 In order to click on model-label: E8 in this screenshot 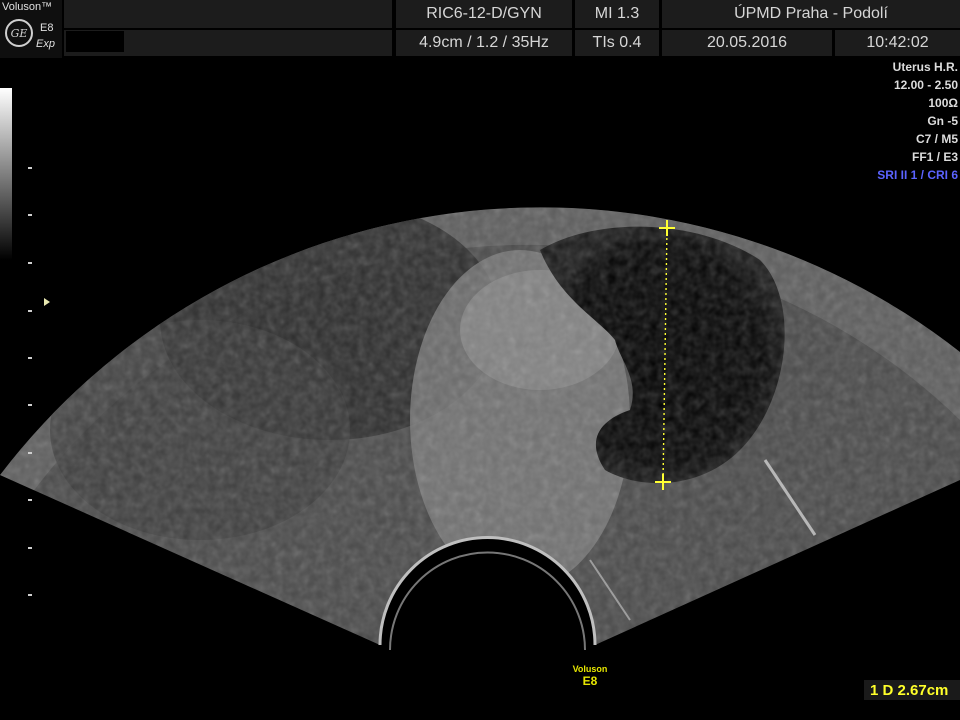, I will do `click(47, 28)`.